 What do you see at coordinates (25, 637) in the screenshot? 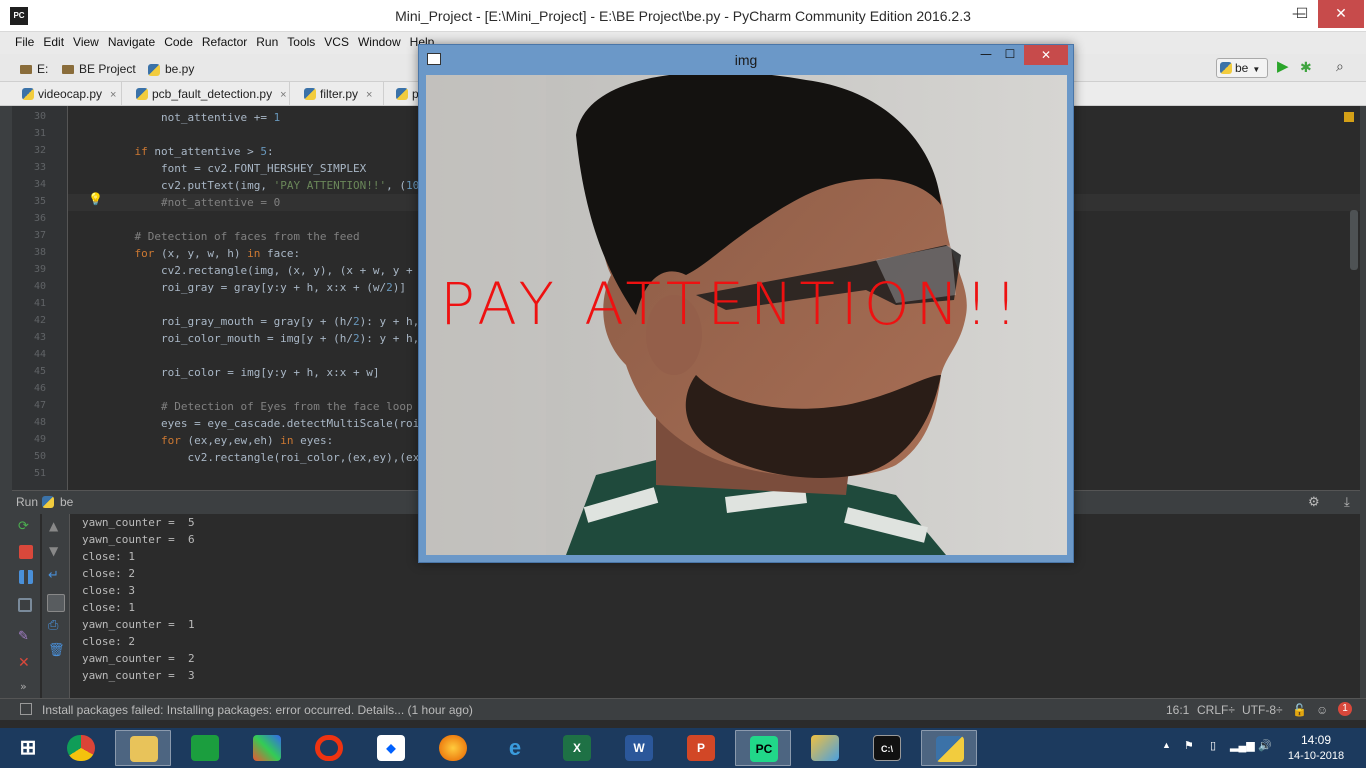
I see `pin-icon: ✎` at bounding box center [25, 637].